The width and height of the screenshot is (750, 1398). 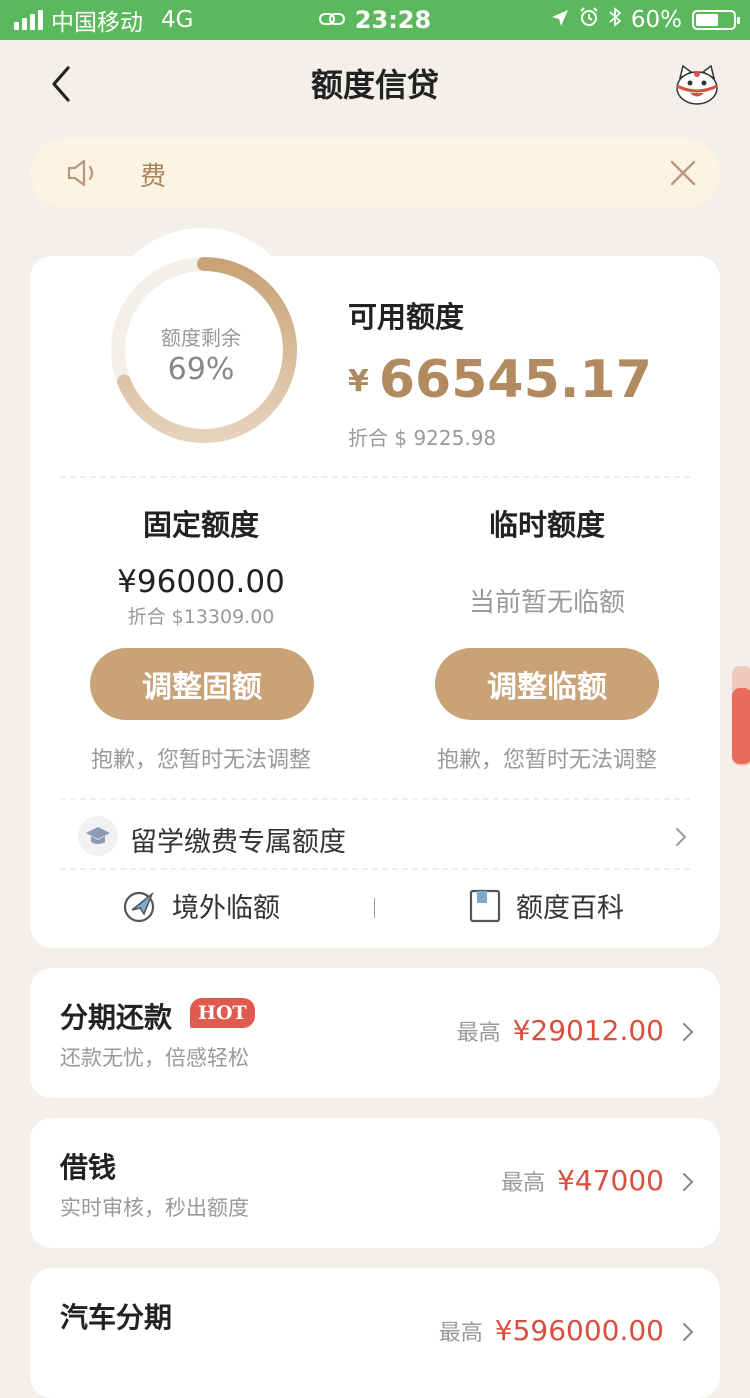 I want to click on close-notice-button, so click(x=683, y=173).